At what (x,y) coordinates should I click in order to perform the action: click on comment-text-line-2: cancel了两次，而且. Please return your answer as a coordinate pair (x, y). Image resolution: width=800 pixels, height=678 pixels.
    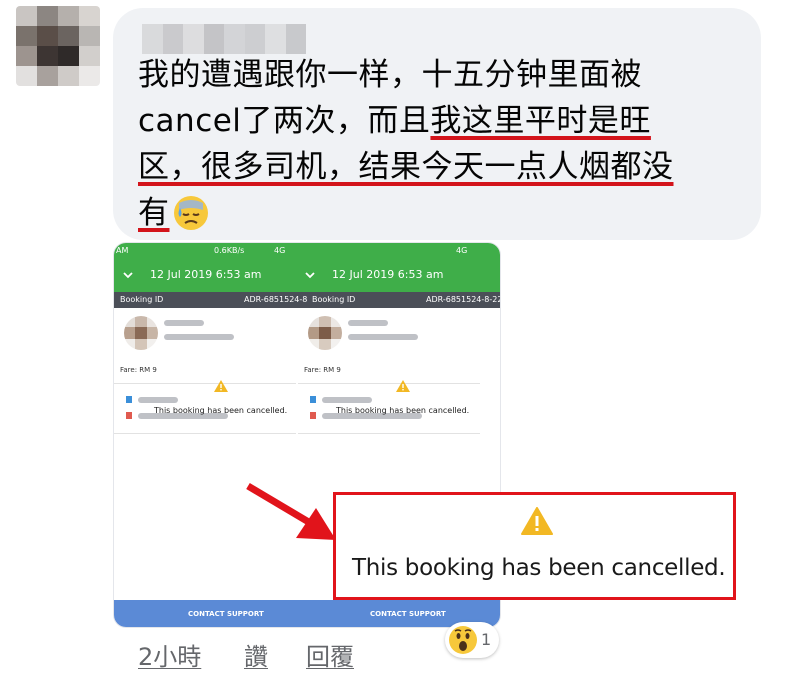
    Looking at the image, I should click on (284, 121).